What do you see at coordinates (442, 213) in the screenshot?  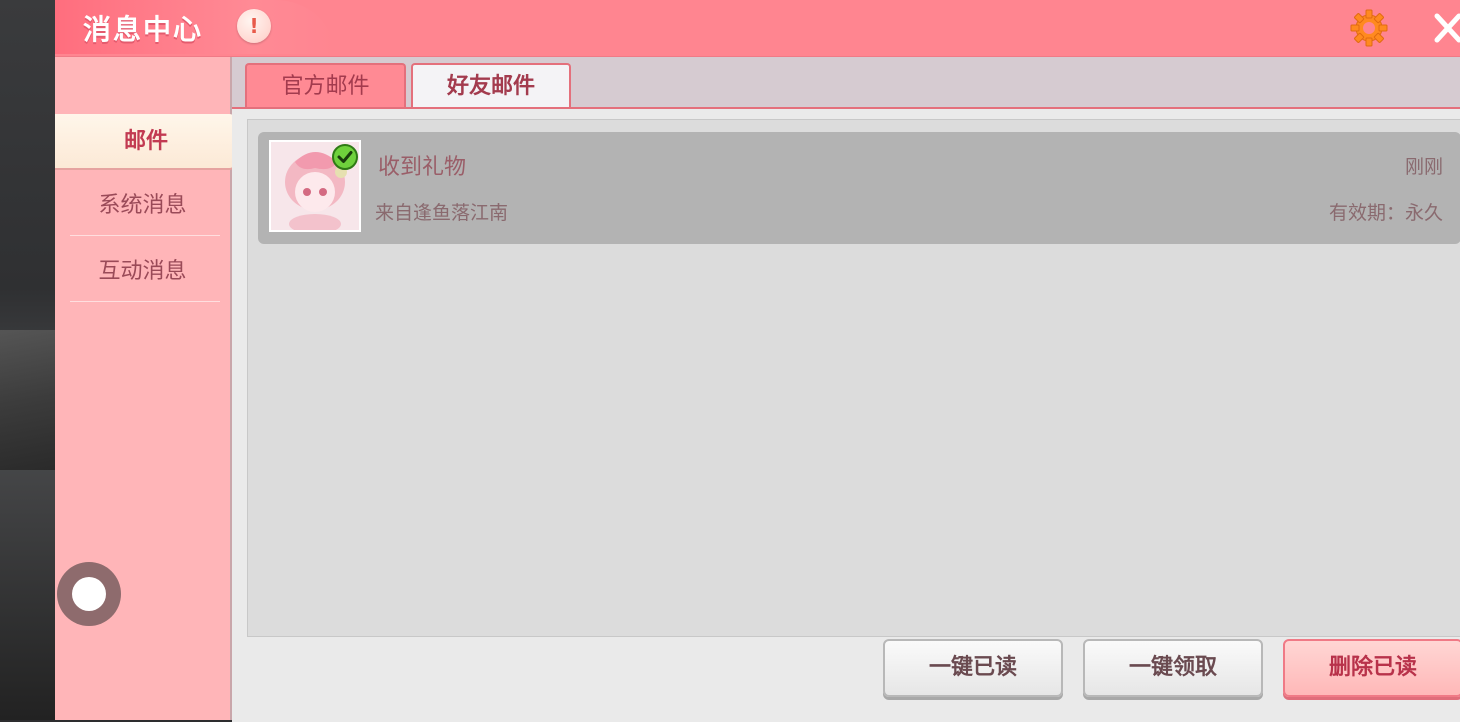 I see `mail-sender: 来自逢鱼落江南` at bounding box center [442, 213].